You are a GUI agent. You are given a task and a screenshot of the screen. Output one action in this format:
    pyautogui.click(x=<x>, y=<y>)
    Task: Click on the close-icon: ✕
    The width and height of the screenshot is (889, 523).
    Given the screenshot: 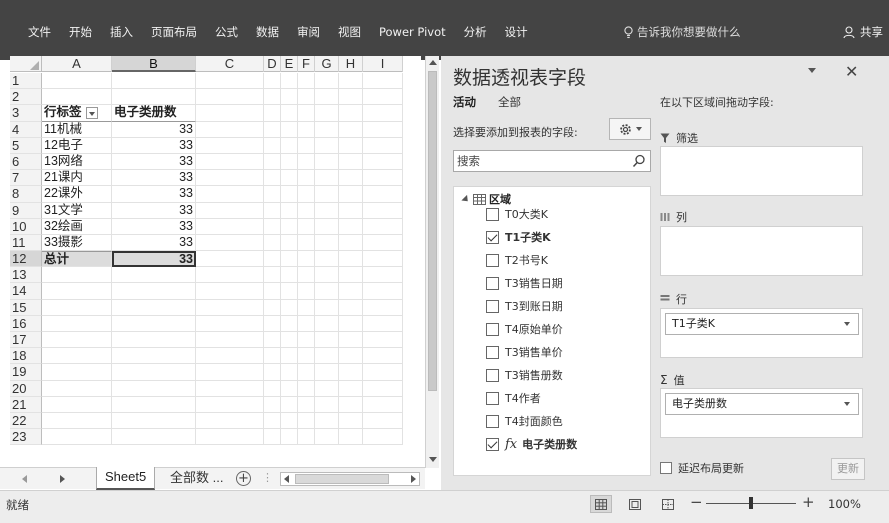 What is the action you would take?
    pyautogui.click(x=851, y=71)
    